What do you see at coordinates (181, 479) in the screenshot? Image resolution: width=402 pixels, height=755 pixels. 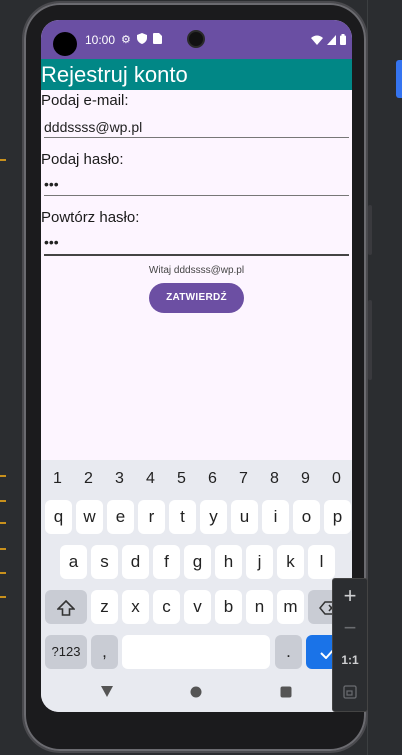 I see `key-5: 5` at bounding box center [181, 479].